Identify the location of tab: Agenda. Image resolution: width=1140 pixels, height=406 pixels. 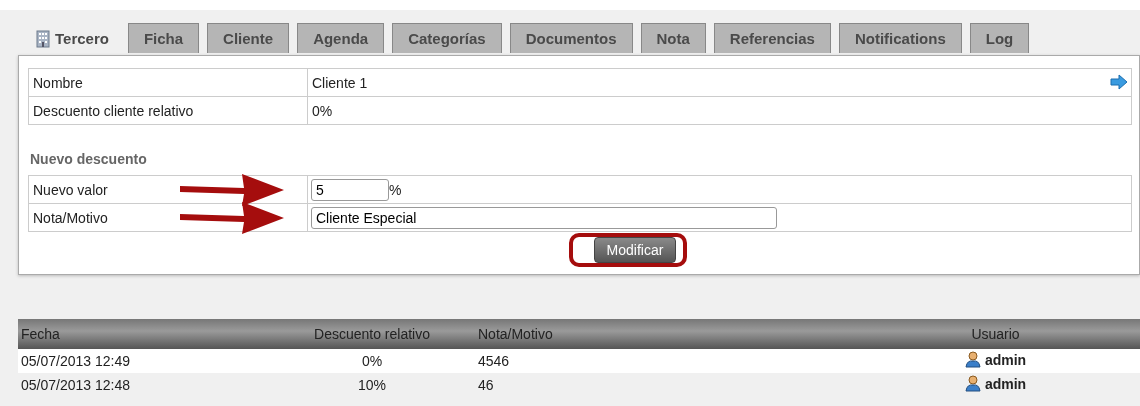
(341, 38).